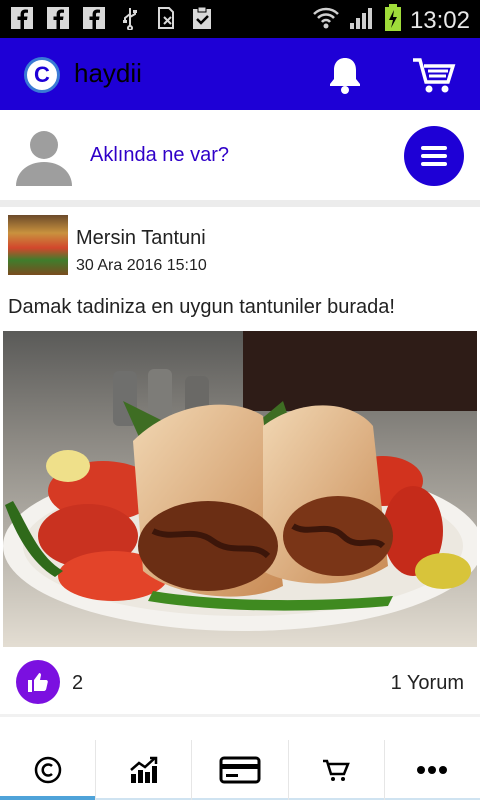  Describe the element at coordinates (240, 247) in the screenshot. I see `post-header: Mersin Tantuni 30 Ara 2016 15:10` at that location.